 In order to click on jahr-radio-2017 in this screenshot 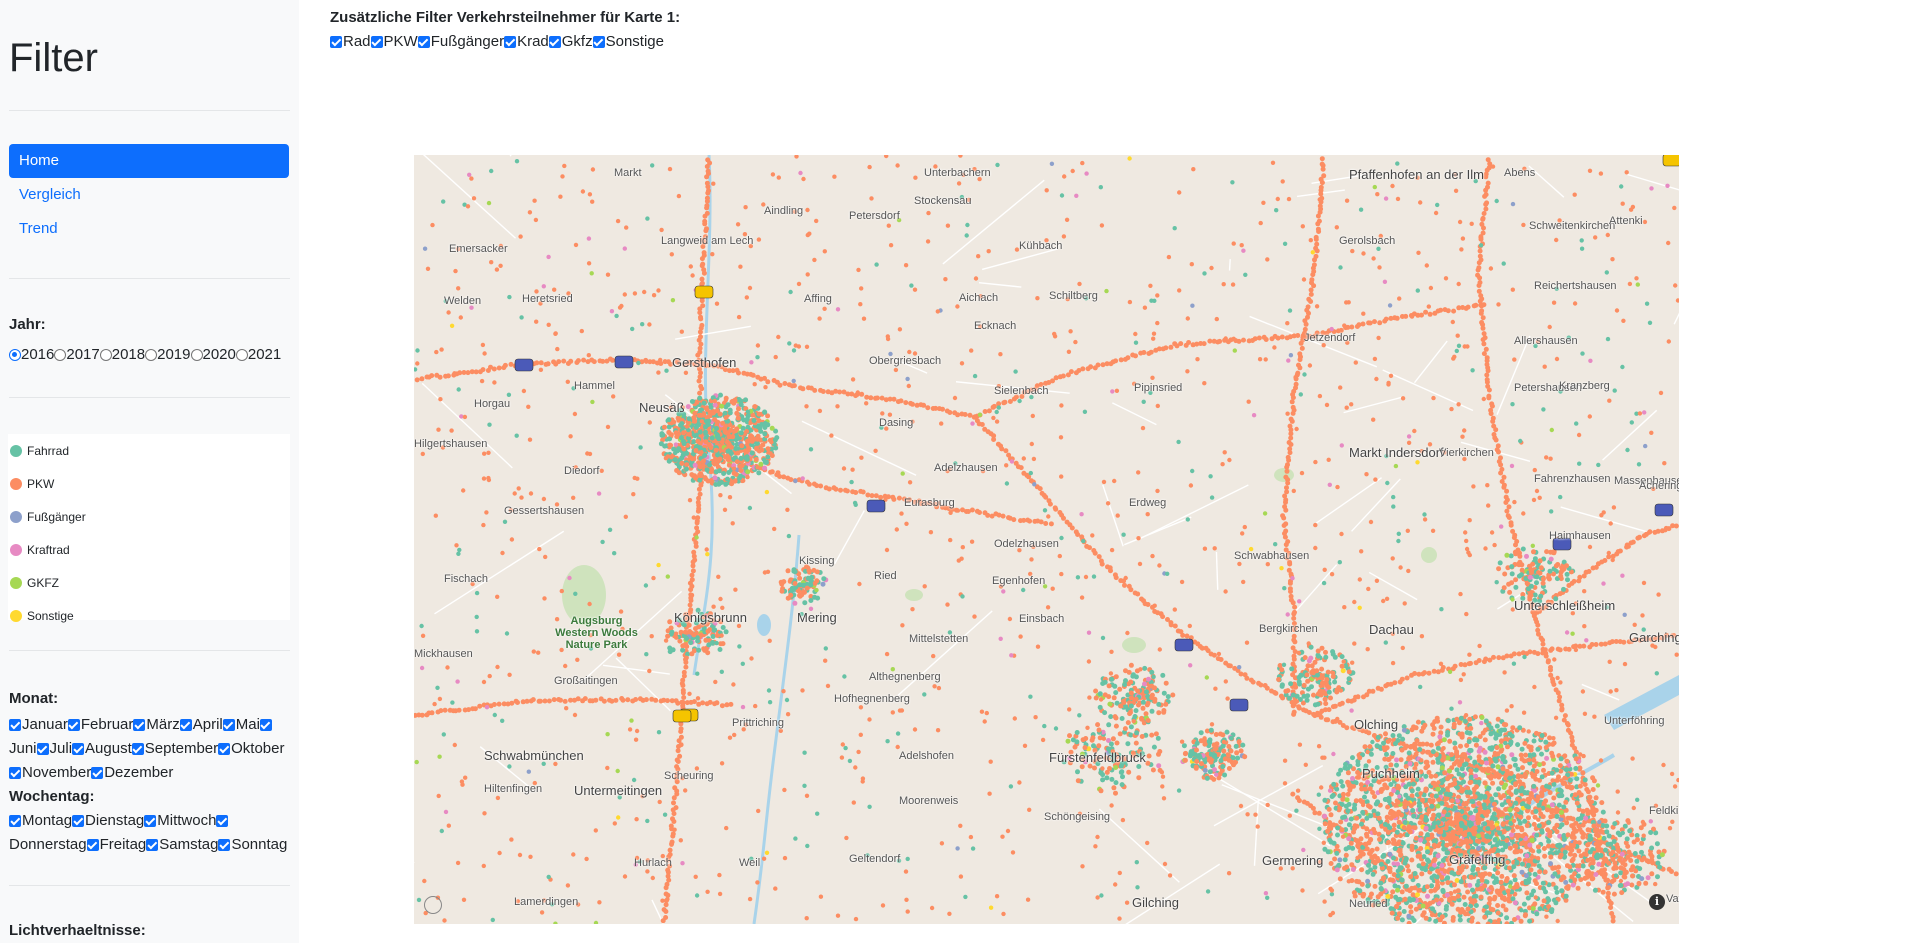, I will do `click(60, 354)`.